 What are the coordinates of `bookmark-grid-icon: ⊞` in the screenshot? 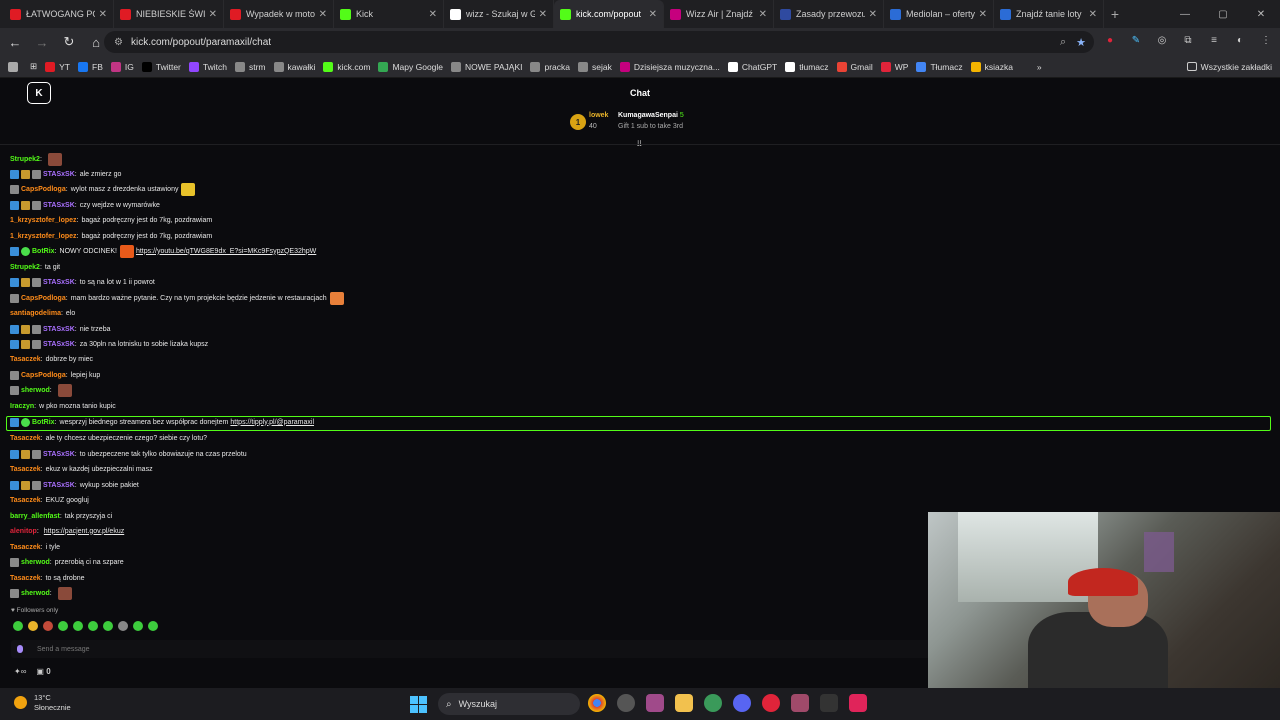 It's located at (33, 66).